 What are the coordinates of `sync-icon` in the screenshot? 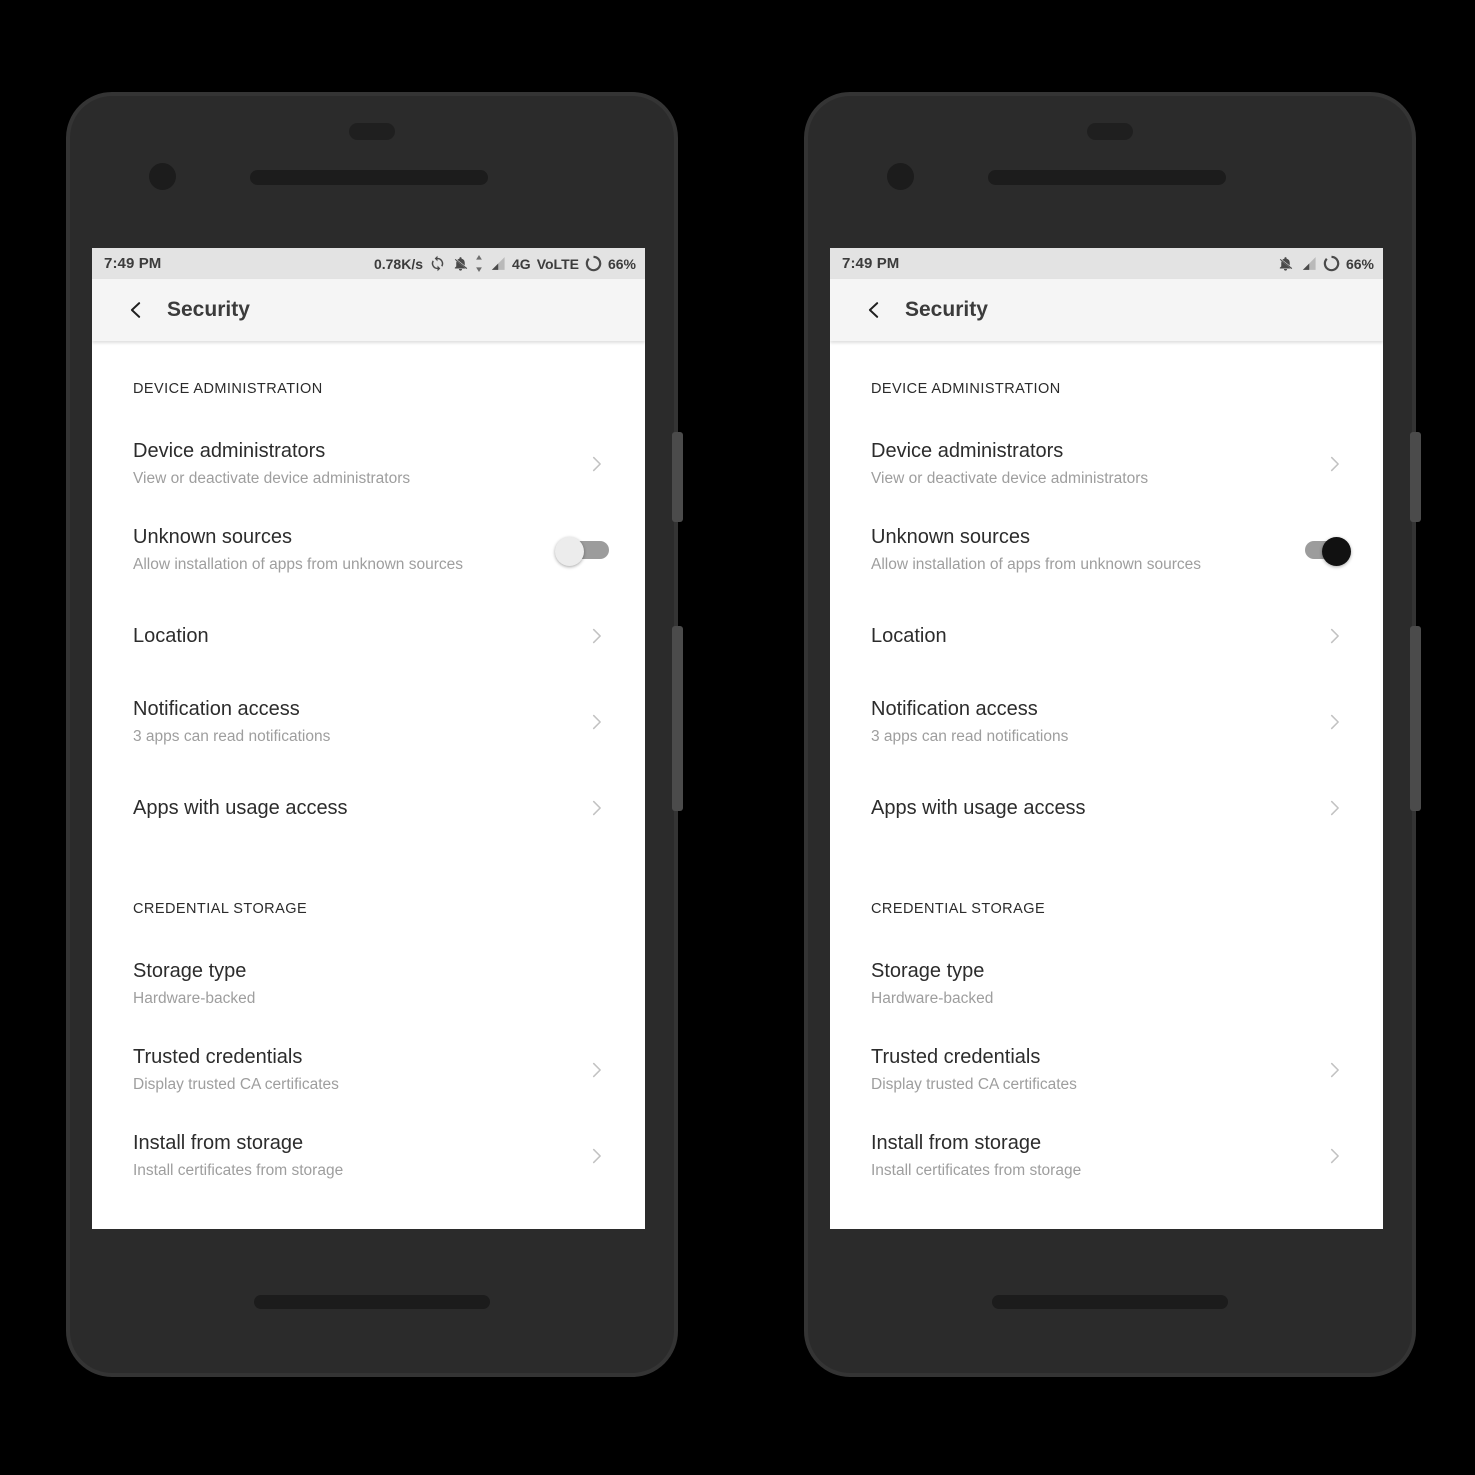 It's located at (437, 263).